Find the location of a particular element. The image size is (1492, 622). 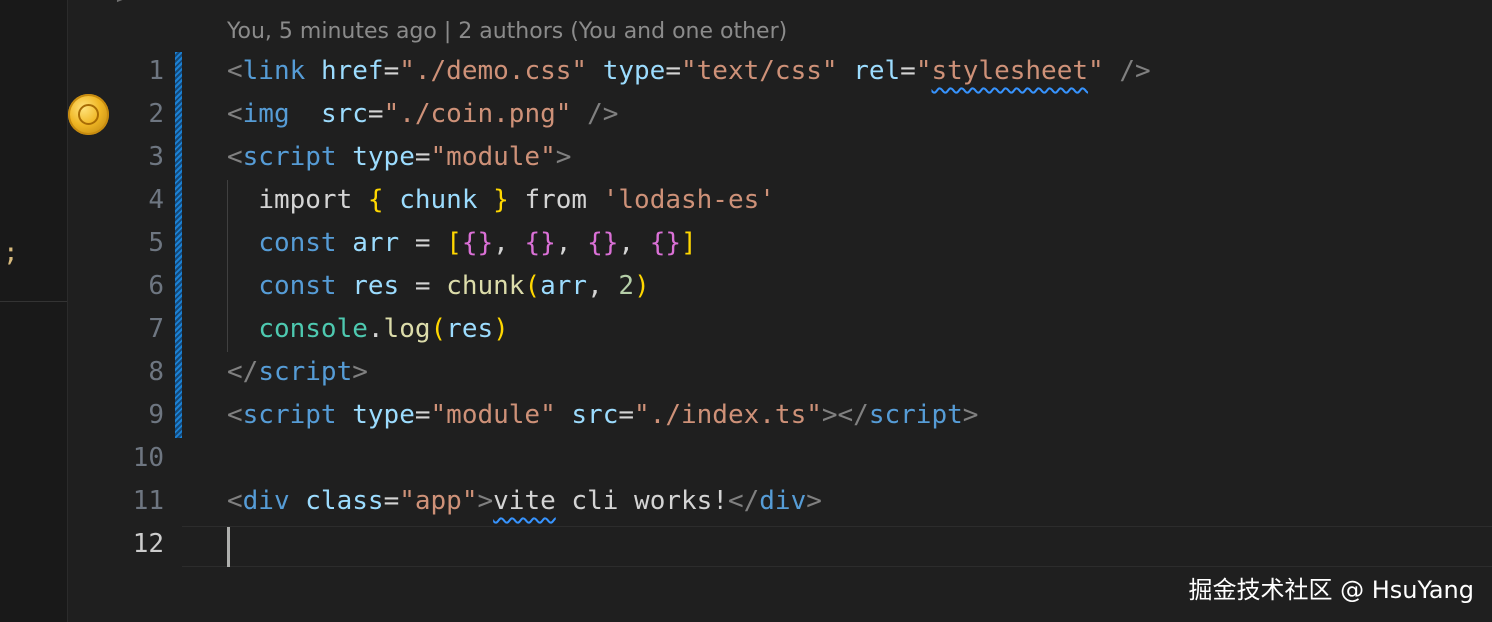

current-line-highlight is located at coordinates (837, 546).